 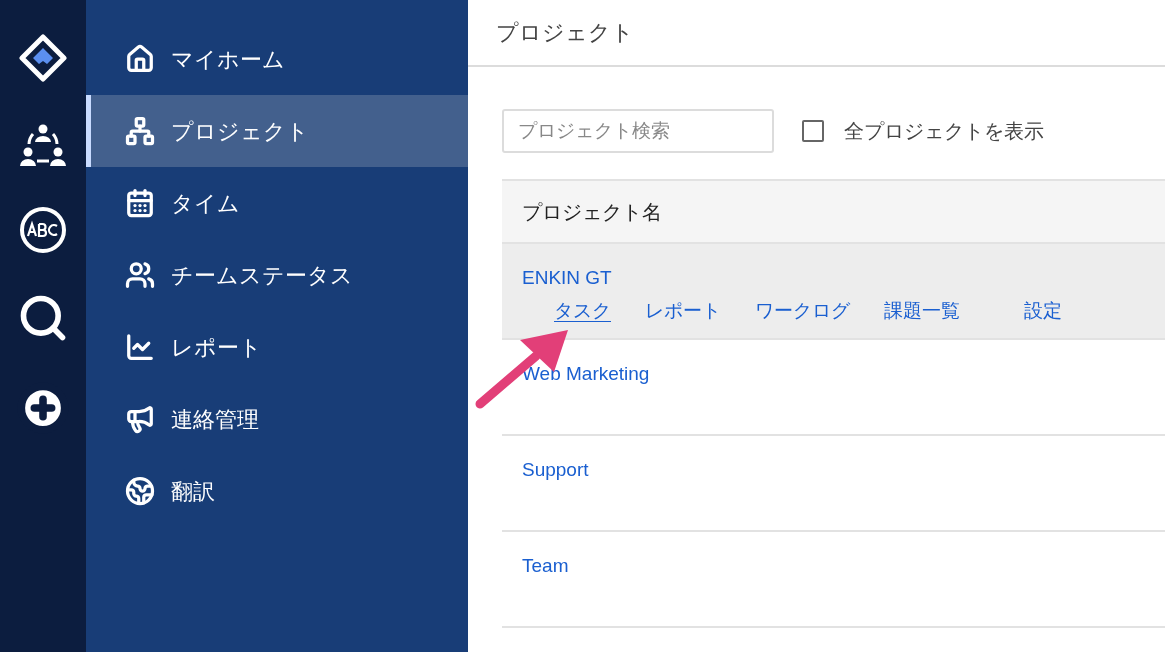 I want to click on sidebar-item: マイホーム, so click(x=277, y=59).